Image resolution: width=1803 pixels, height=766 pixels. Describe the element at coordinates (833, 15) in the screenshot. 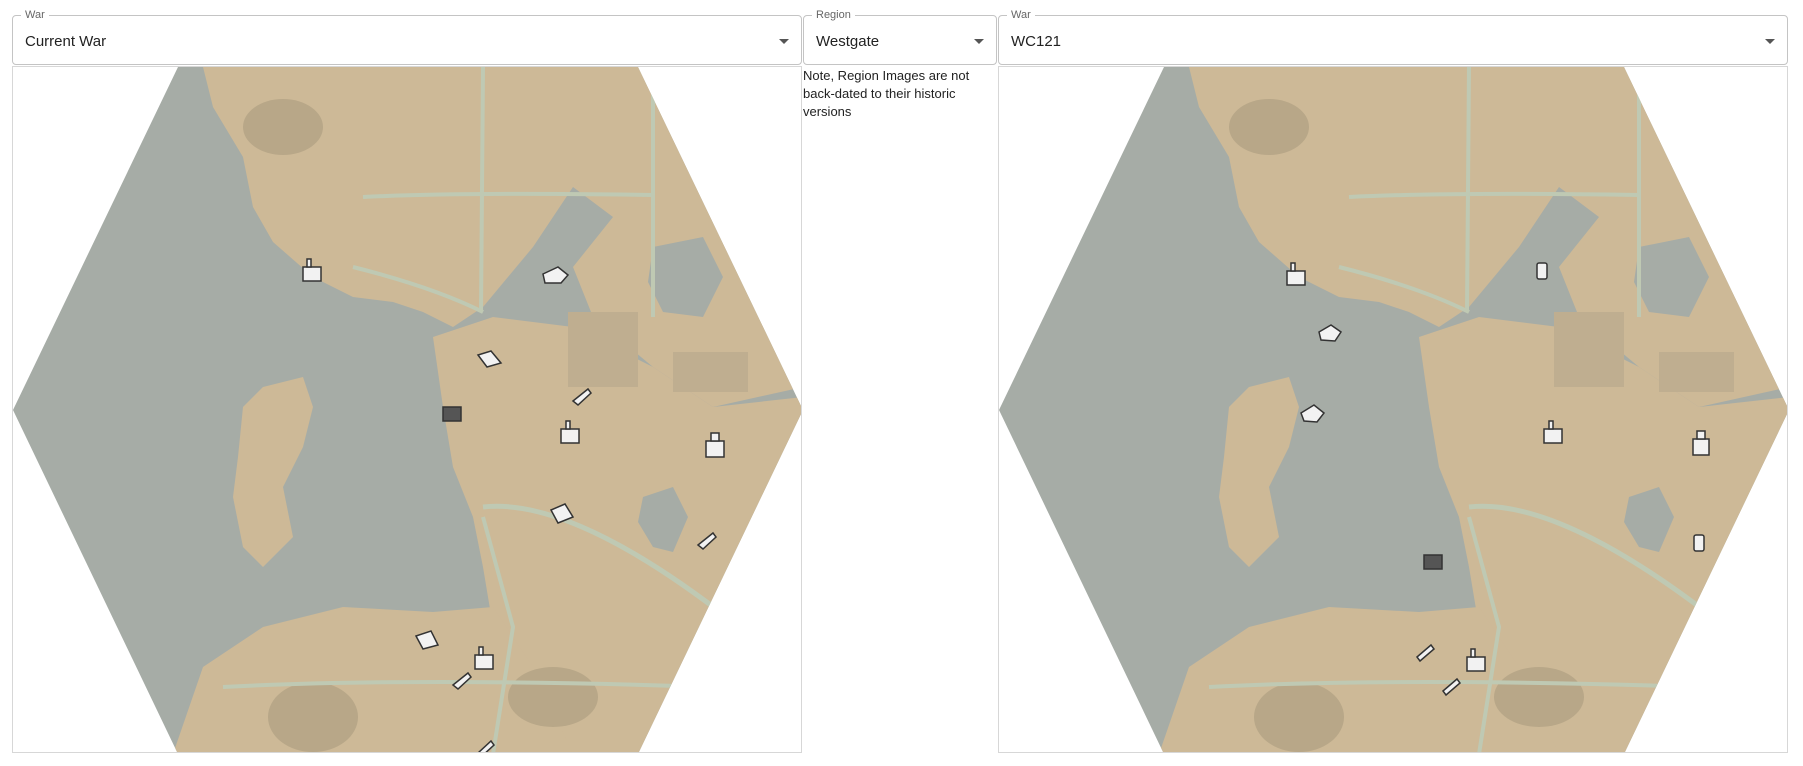

I see `region-select-label: Region` at that location.